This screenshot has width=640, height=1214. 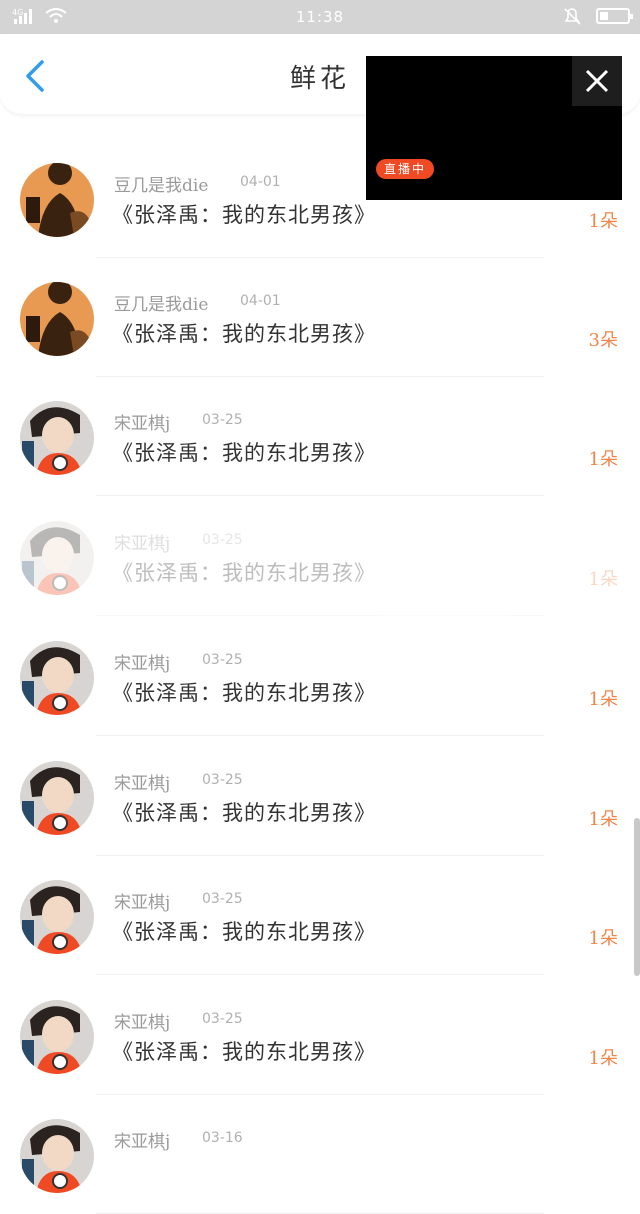 I want to click on status-right, so click(x=597, y=16).